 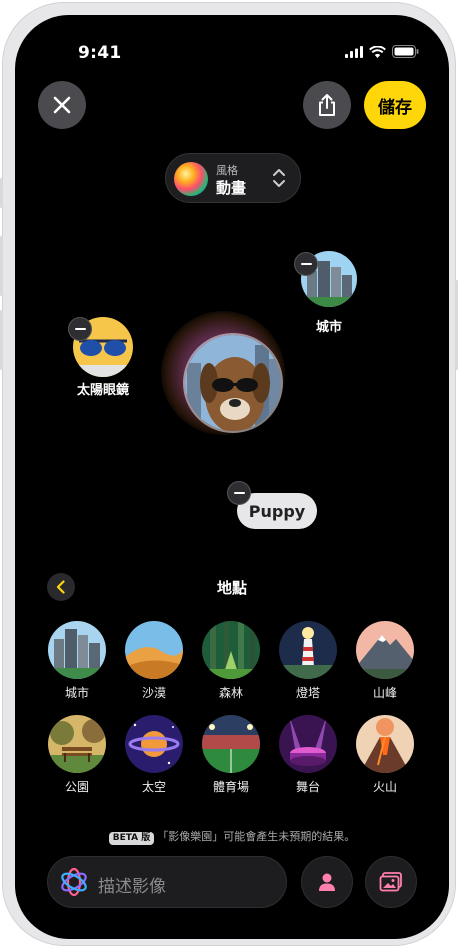 I want to click on stage-thumbnail-icon, so click(x=308, y=744).